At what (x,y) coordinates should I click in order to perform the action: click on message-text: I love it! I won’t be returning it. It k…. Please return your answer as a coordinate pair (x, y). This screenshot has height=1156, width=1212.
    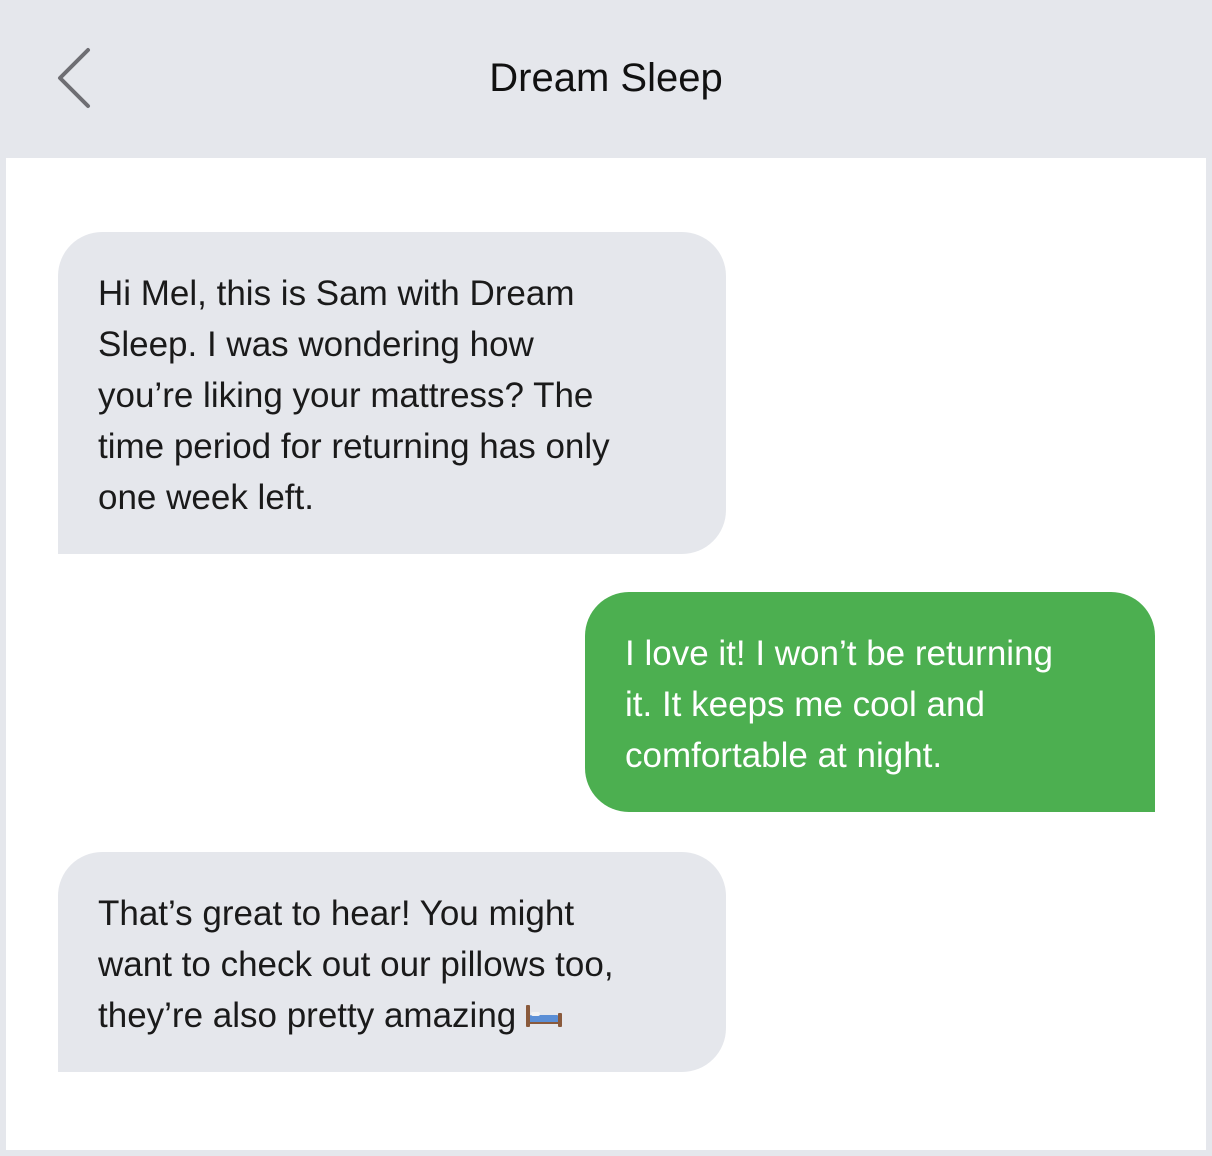
    Looking at the image, I should click on (839, 704).